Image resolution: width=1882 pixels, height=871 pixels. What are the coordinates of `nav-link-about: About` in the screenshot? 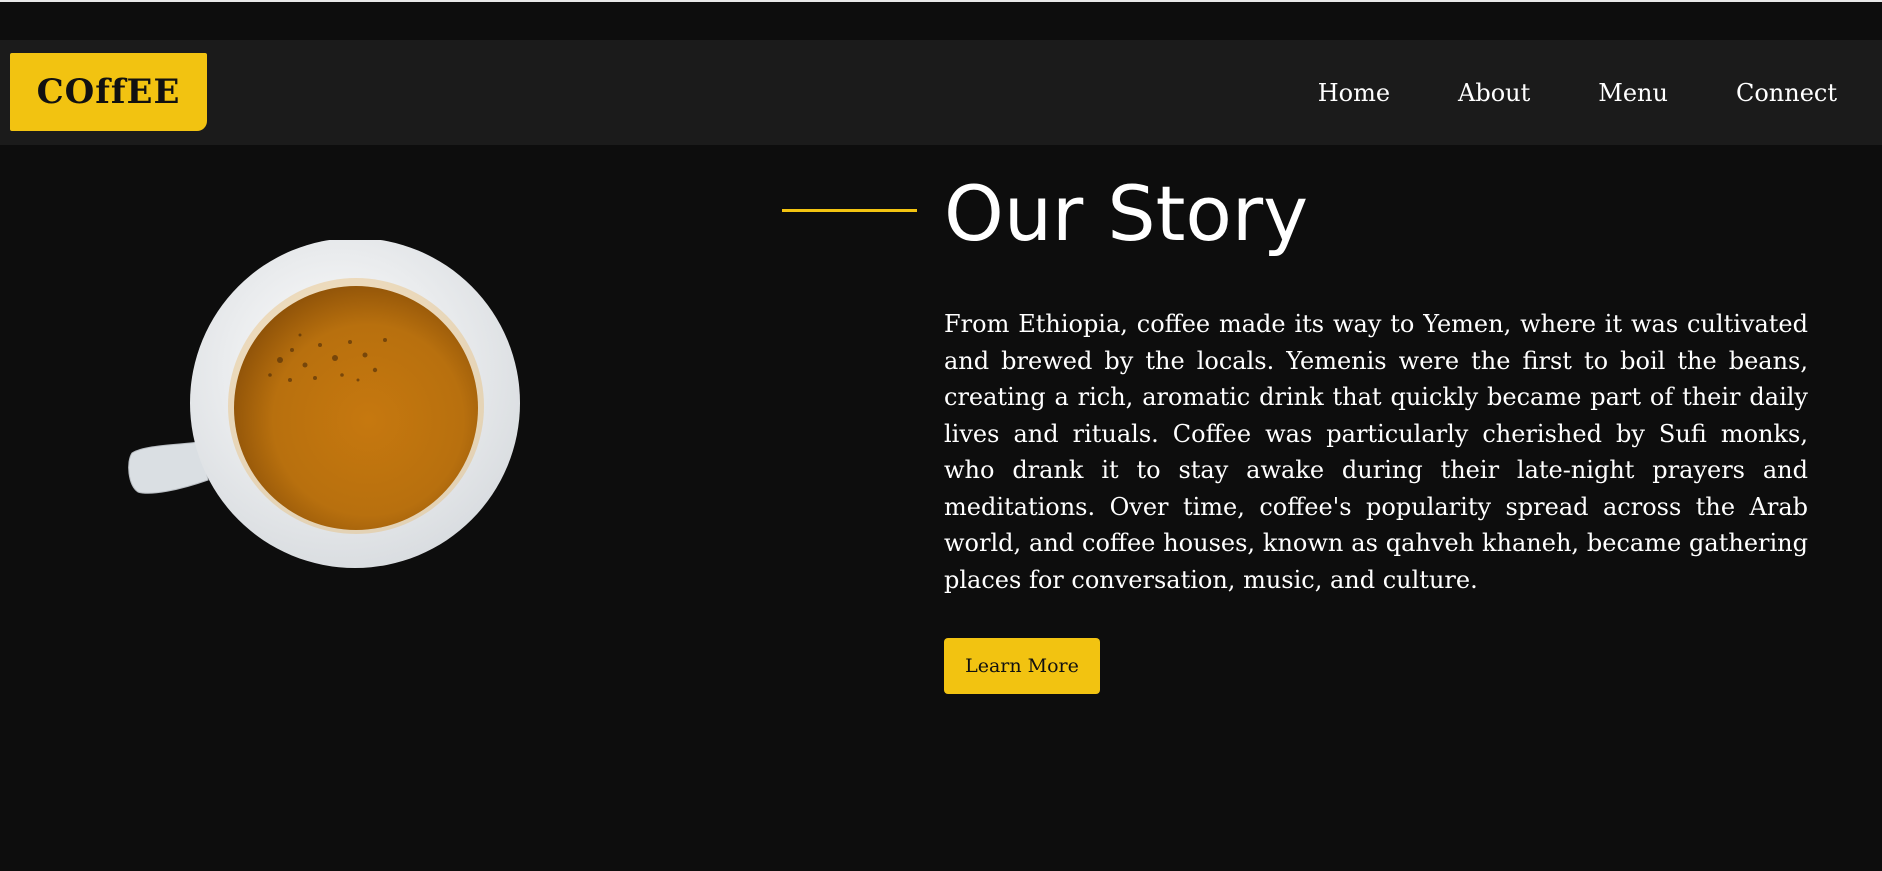 It's located at (1494, 93).